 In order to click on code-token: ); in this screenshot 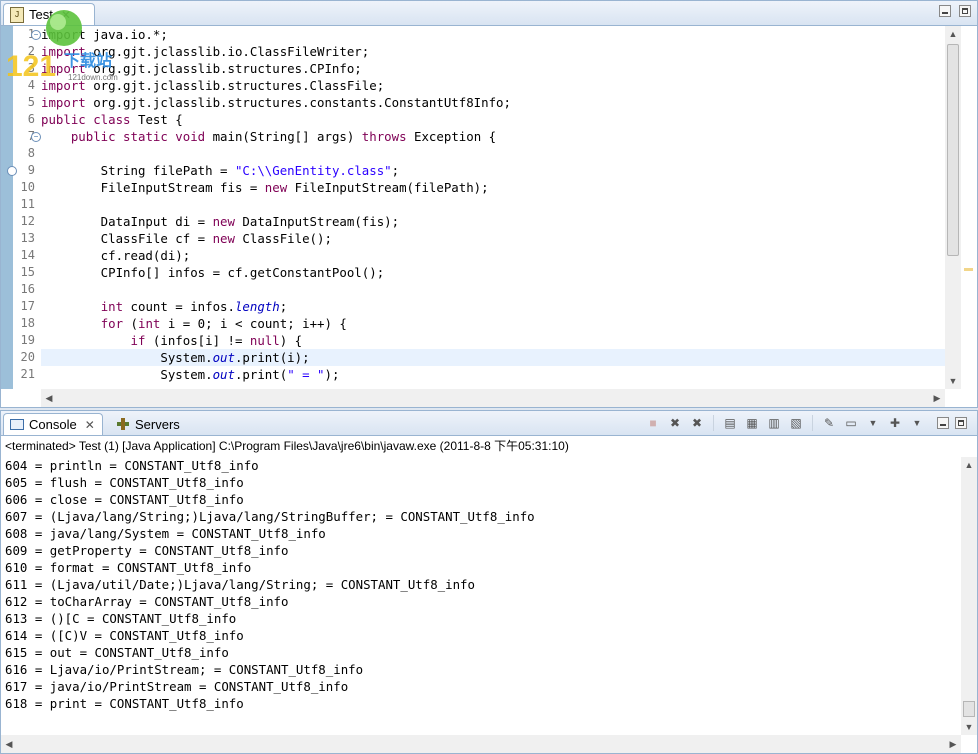, I will do `click(332, 374)`.